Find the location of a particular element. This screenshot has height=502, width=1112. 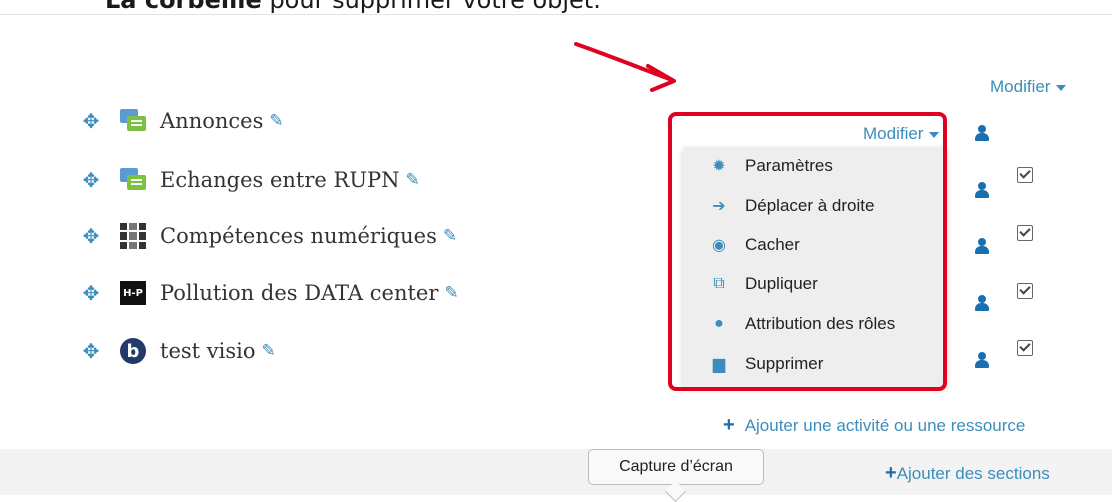

instruction-bold: La corbeille is located at coordinates (183, 7).